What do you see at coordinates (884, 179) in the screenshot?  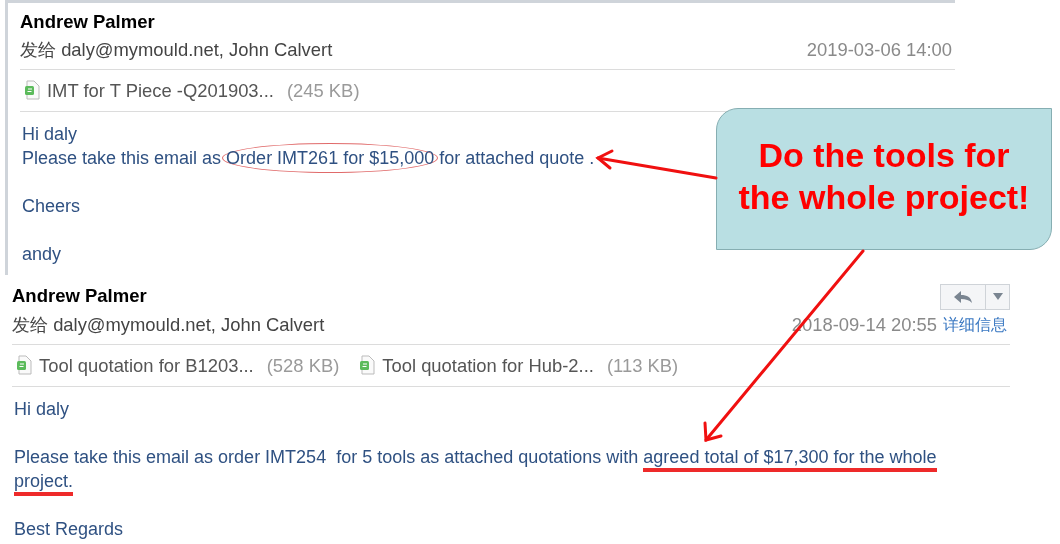 I see `callout: Do the tools for the whole project!` at bounding box center [884, 179].